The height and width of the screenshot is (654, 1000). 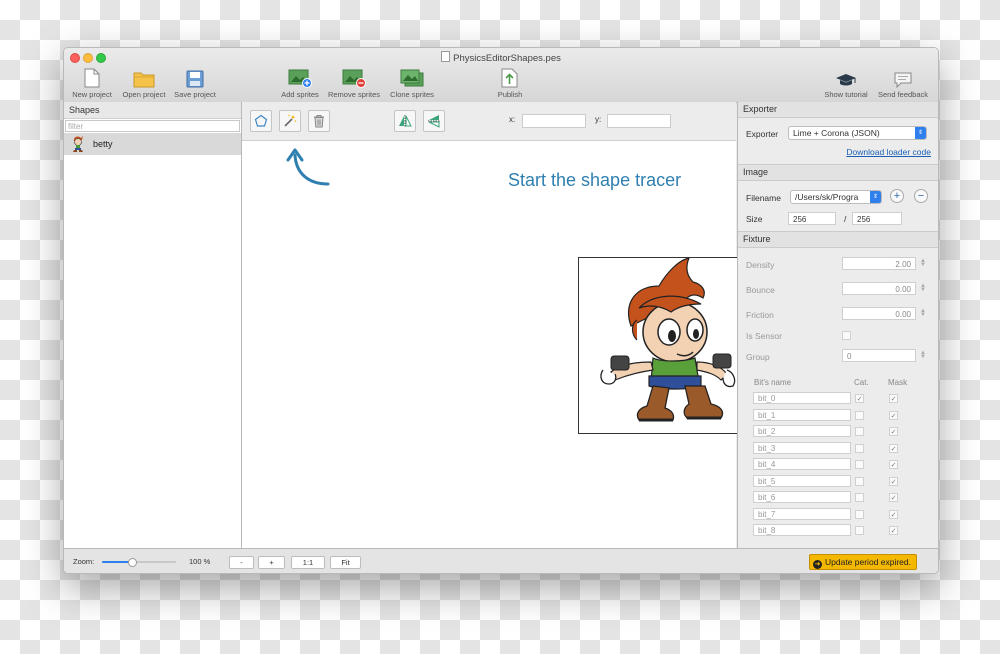 What do you see at coordinates (802, 530) in the screenshot?
I see `bit-name-field: bit_8` at bounding box center [802, 530].